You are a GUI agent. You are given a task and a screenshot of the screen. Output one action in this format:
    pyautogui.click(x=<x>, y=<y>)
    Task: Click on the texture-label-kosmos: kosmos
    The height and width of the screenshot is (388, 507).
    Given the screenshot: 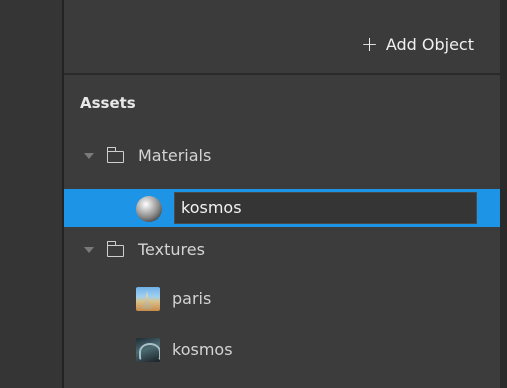 What is the action you would take?
    pyautogui.click(x=202, y=349)
    